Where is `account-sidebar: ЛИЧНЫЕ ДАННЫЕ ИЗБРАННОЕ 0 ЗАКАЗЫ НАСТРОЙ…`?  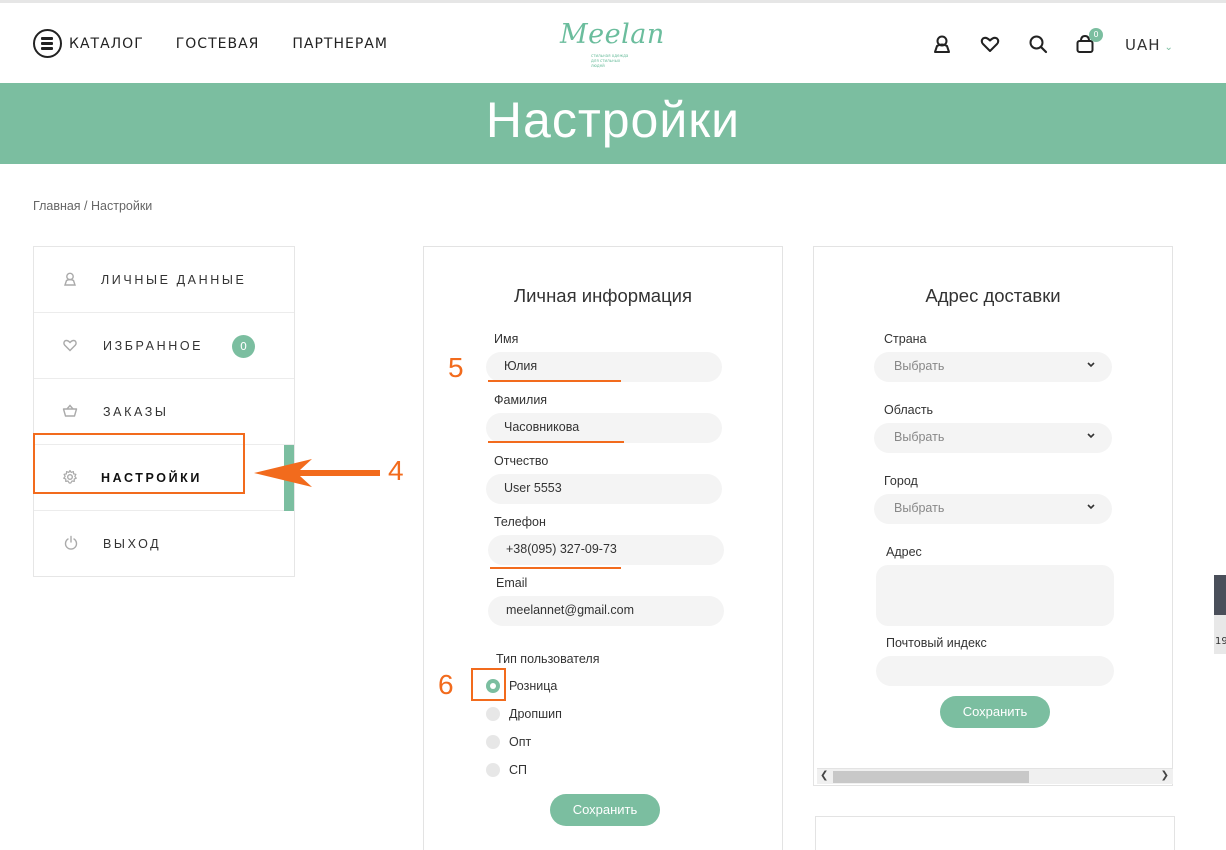
account-sidebar: ЛИЧНЫЕ ДАННЫЕ ИЗБРАННОЕ 0 ЗАКАЗЫ НАСТРОЙ… is located at coordinates (164, 411).